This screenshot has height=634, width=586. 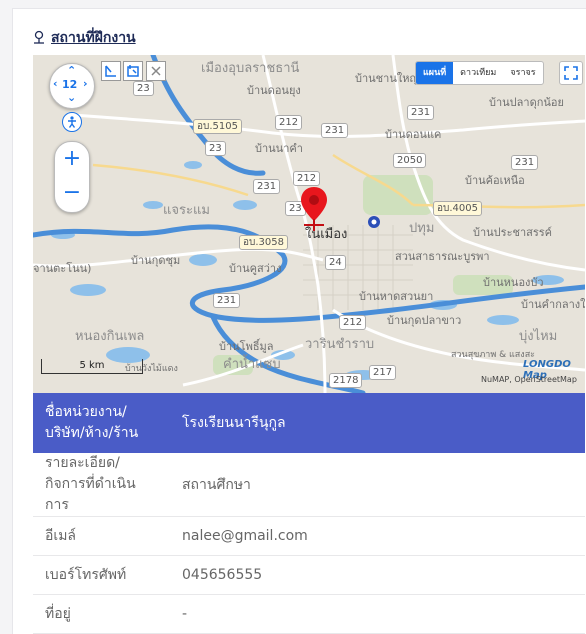 What do you see at coordinates (383, 372) in the screenshot?
I see `road-badge: 217` at bounding box center [383, 372].